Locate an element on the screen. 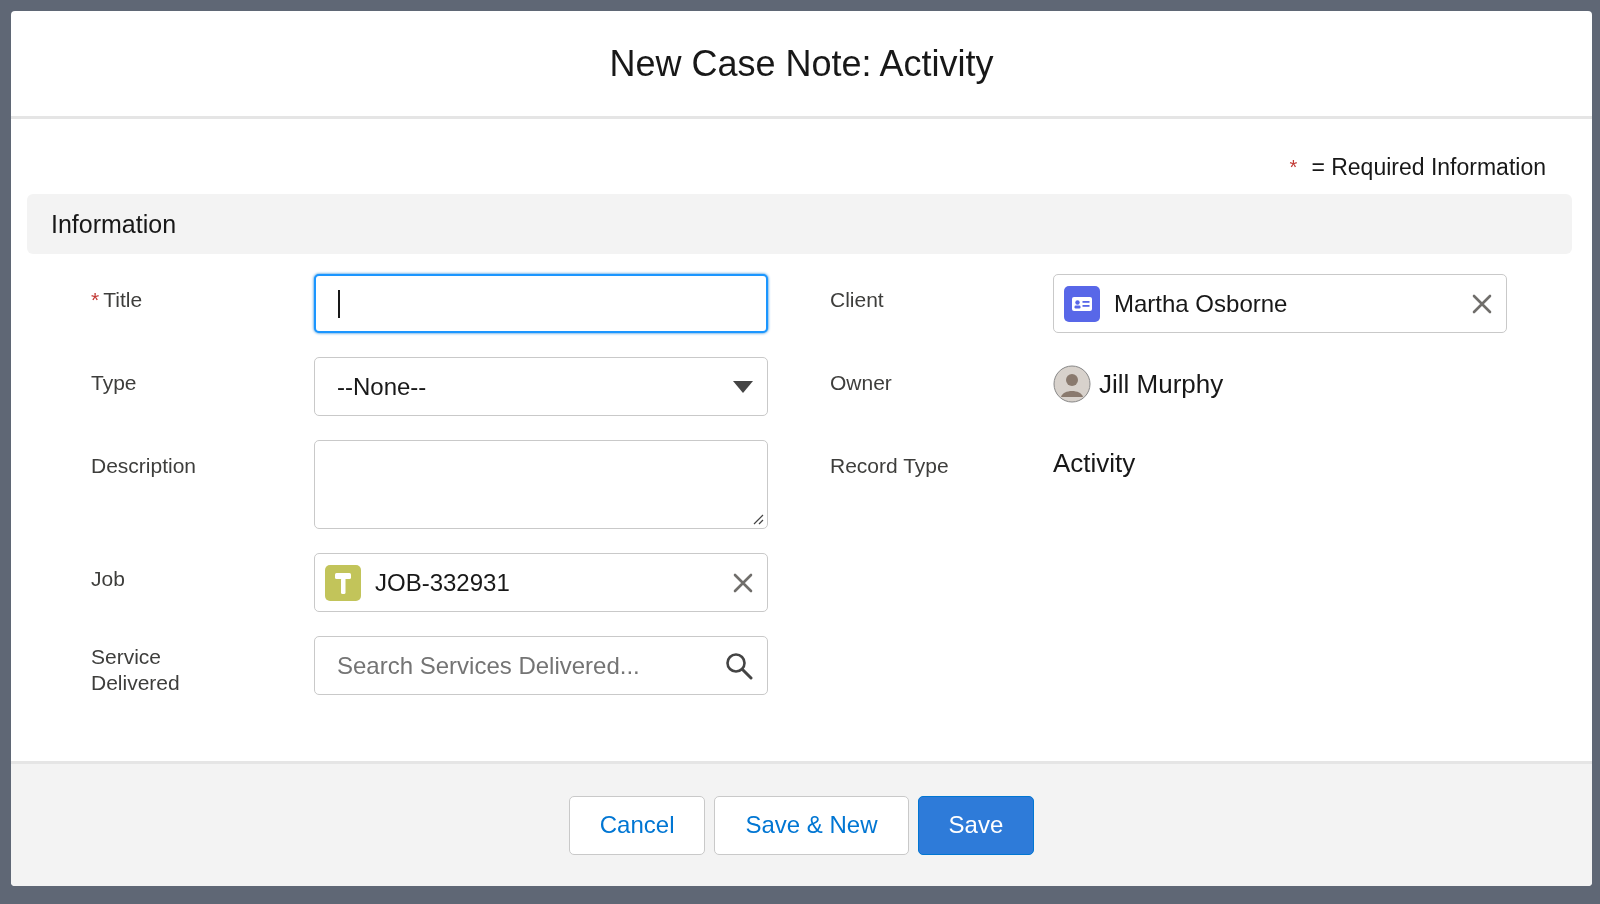 This screenshot has width=1600, height=904. field-value: Activity is located at coordinates (1095, 463).